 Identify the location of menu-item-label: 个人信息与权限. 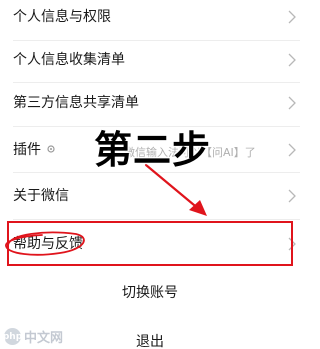
(62, 17).